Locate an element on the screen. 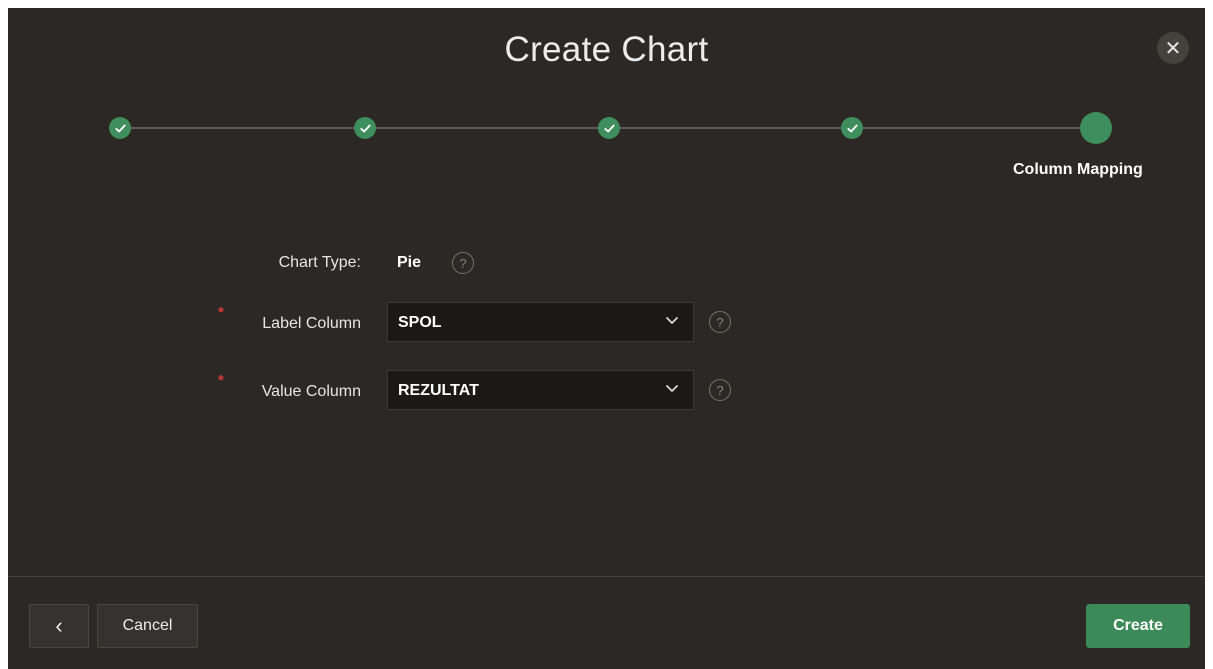  chart-type-row: Chart Type: Pie ? is located at coordinates (606, 264).